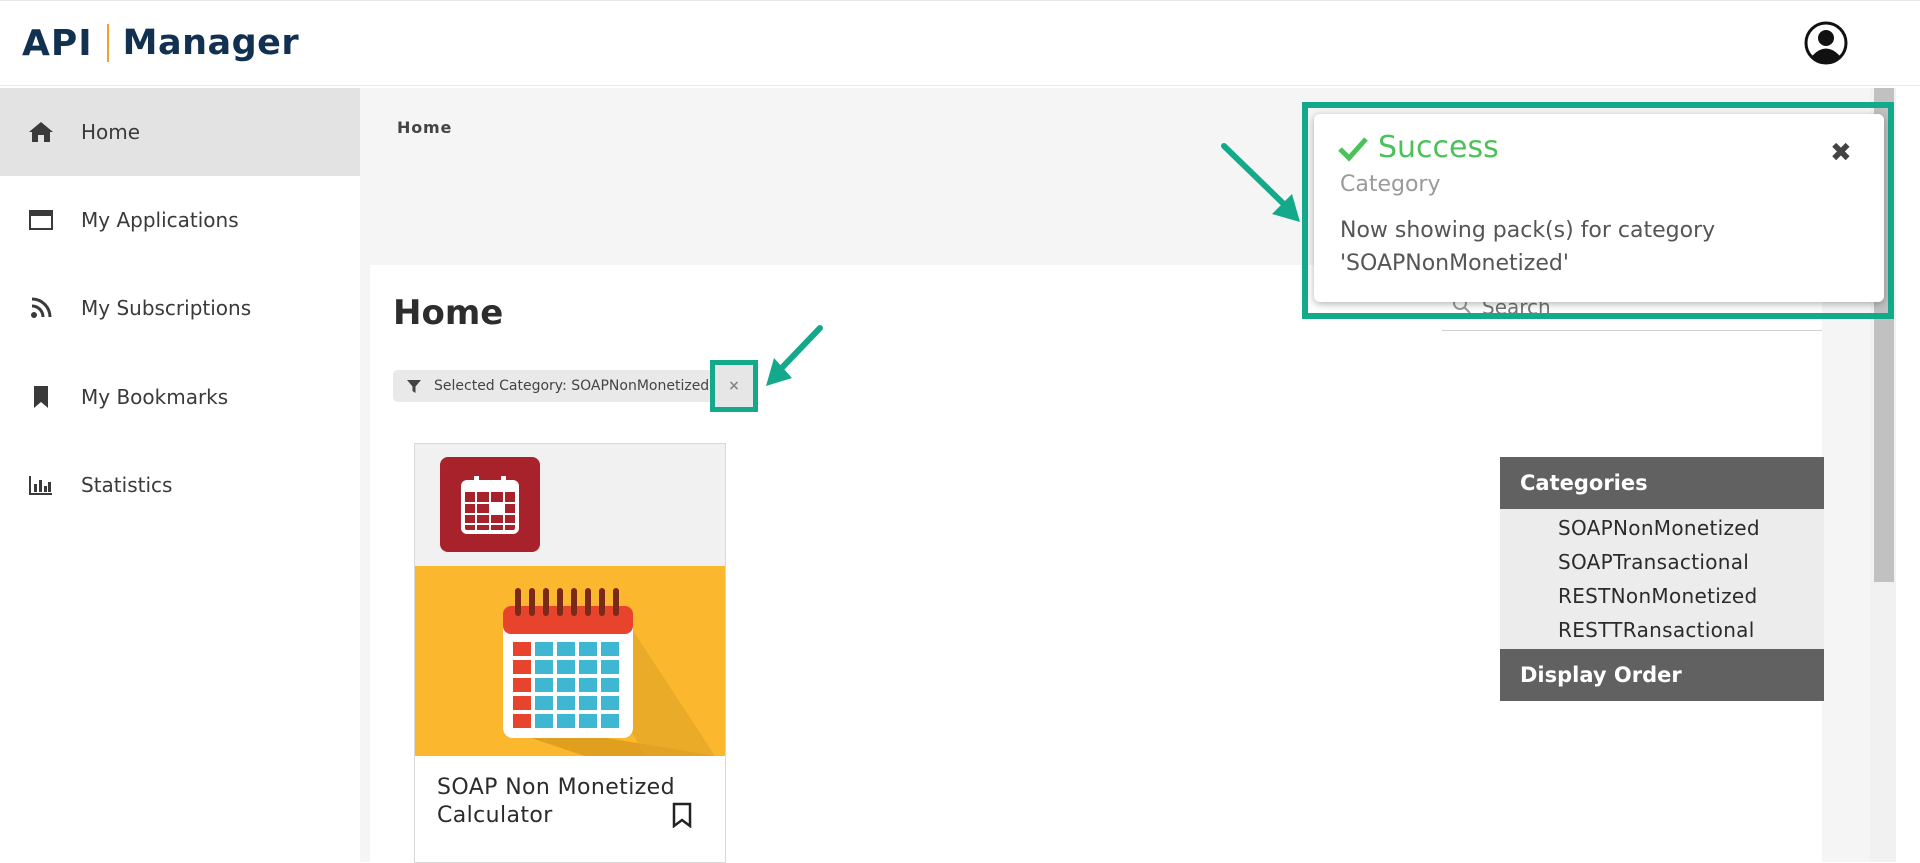 The height and width of the screenshot is (863, 1920). I want to click on sidebar-item-label: My Applications, so click(160, 220).